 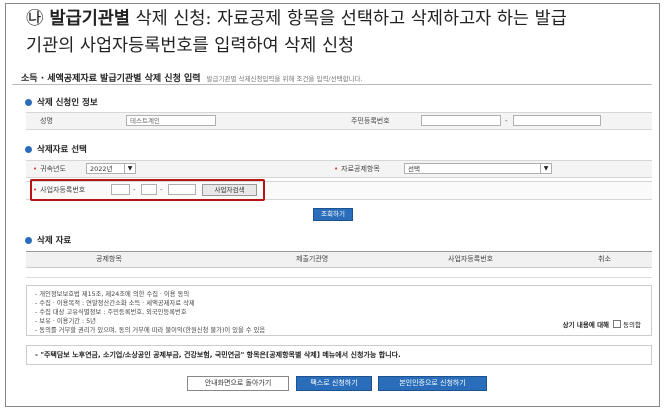 What do you see at coordinates (46, 121) in the screenshot?
I see `name-label: 성명` at bounding box center [46, 121].